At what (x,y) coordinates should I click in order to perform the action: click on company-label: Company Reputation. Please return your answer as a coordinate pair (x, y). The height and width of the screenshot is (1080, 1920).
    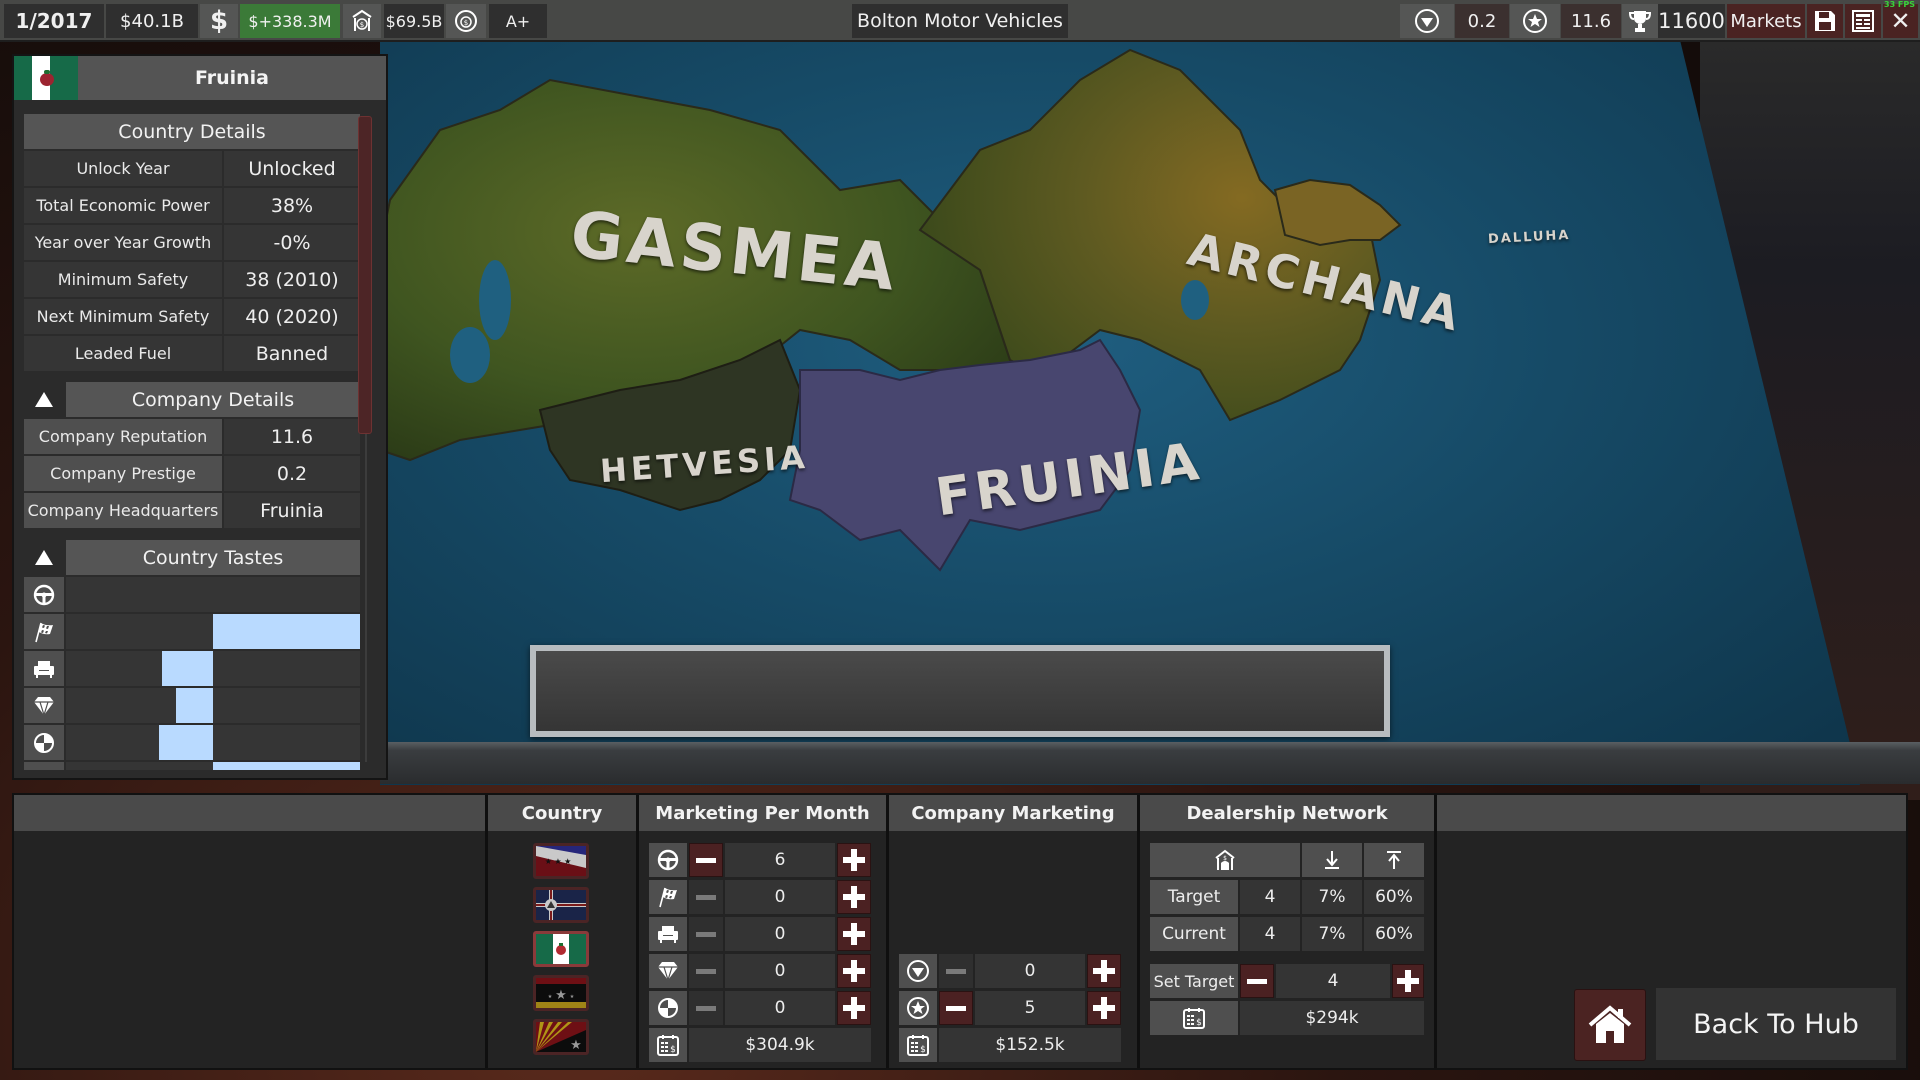
    Looking at the image, I should click on (123, 436).